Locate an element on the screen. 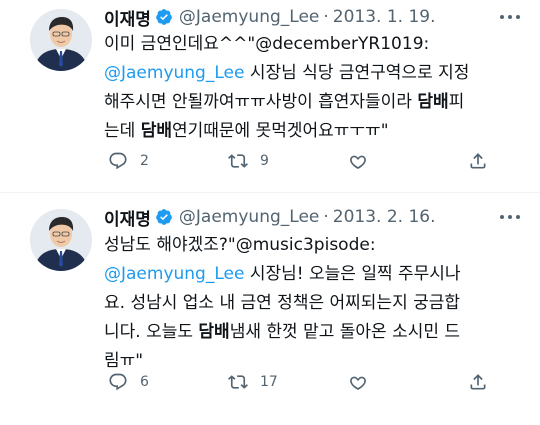  text-segment: 이미 금연인데요^^"@decemberYR1019: is located at coordinates (267, 44).